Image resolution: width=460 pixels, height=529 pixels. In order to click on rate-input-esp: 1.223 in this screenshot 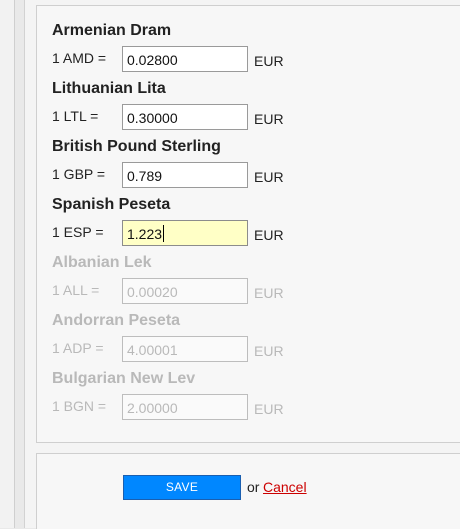, I will do `click(185, 233)`.